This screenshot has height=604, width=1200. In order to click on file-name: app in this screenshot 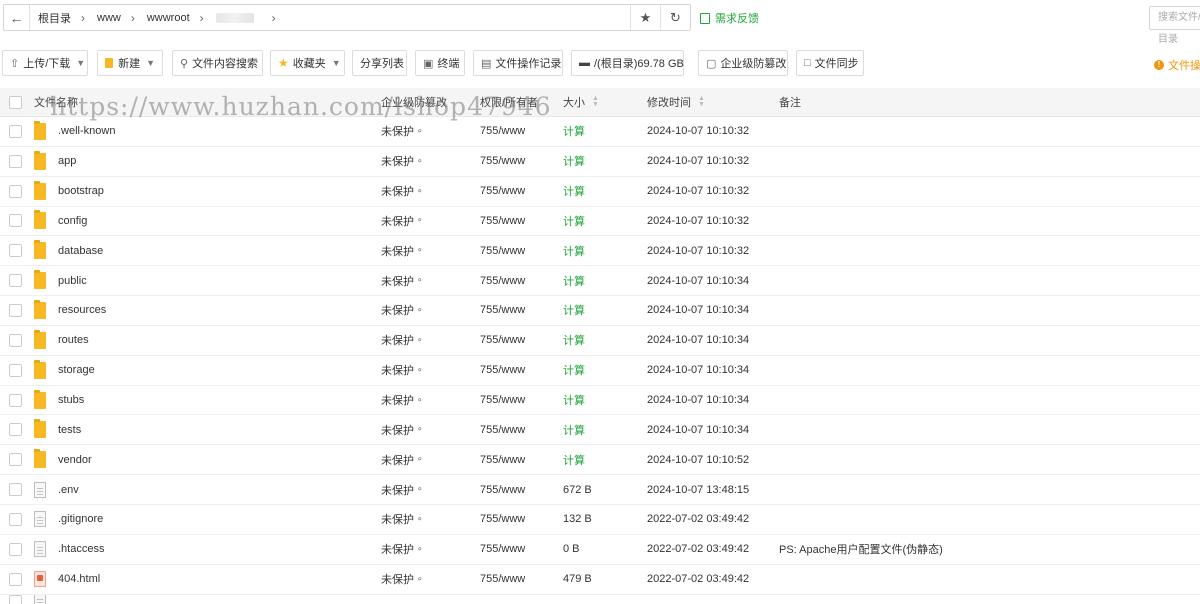, I will do `click(67, 161)`.